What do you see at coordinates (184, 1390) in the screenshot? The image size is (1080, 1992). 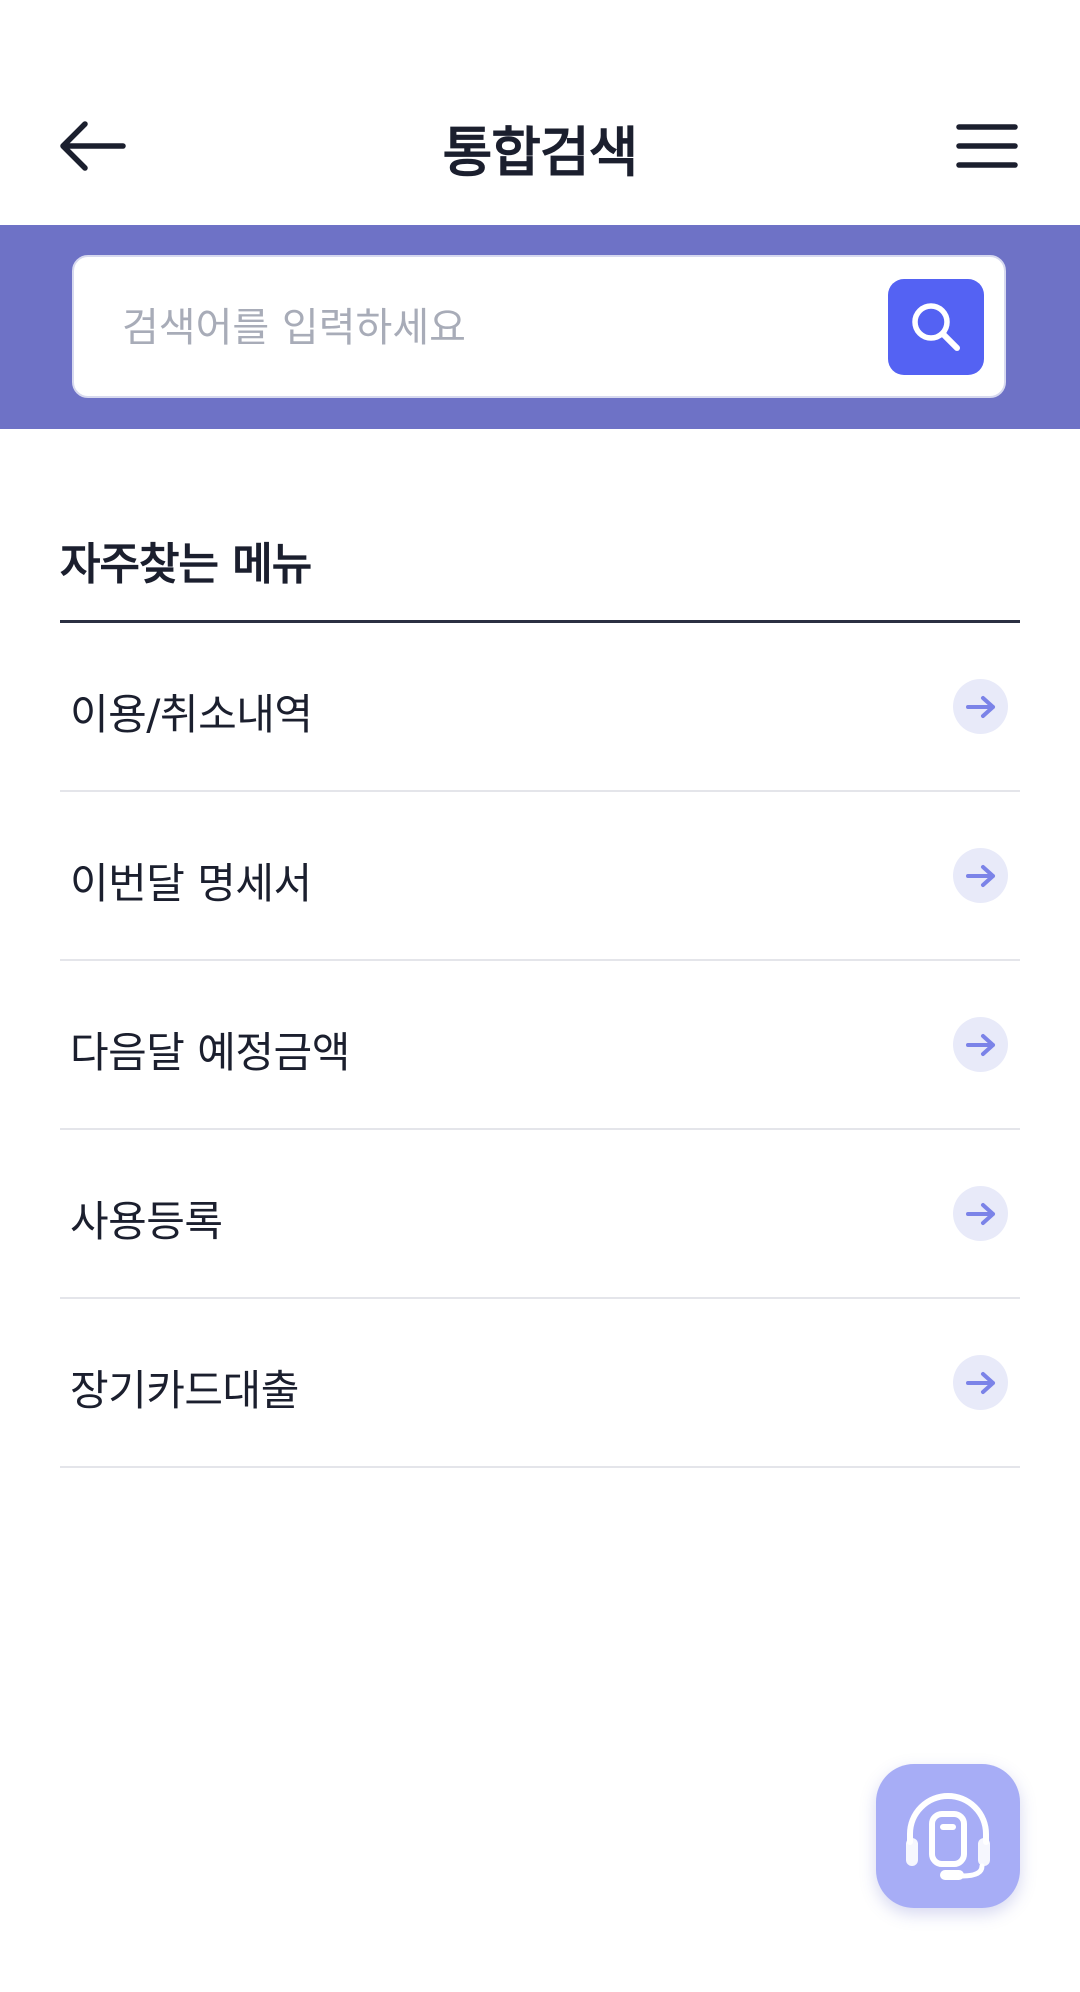 I see `menu-item-label: 장기카드대출` at bounding box center [184, 1390].